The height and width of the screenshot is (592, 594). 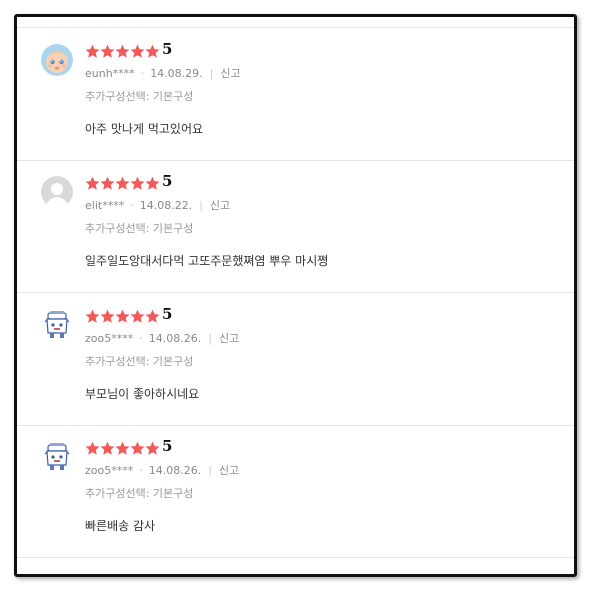 What do you see at coordinates (57, 60) in the screenshot?
I see `baby-face-avatar-icon` at bounding box center [57, 60].